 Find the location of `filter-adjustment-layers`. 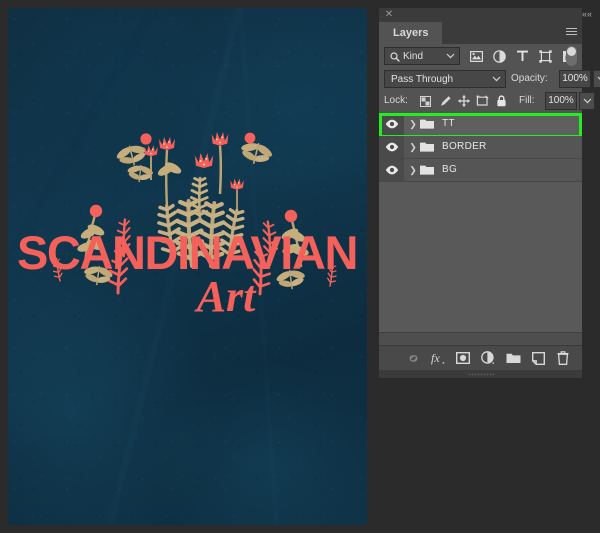

filter-adjustment-layers is located at coordinates (499, 56).